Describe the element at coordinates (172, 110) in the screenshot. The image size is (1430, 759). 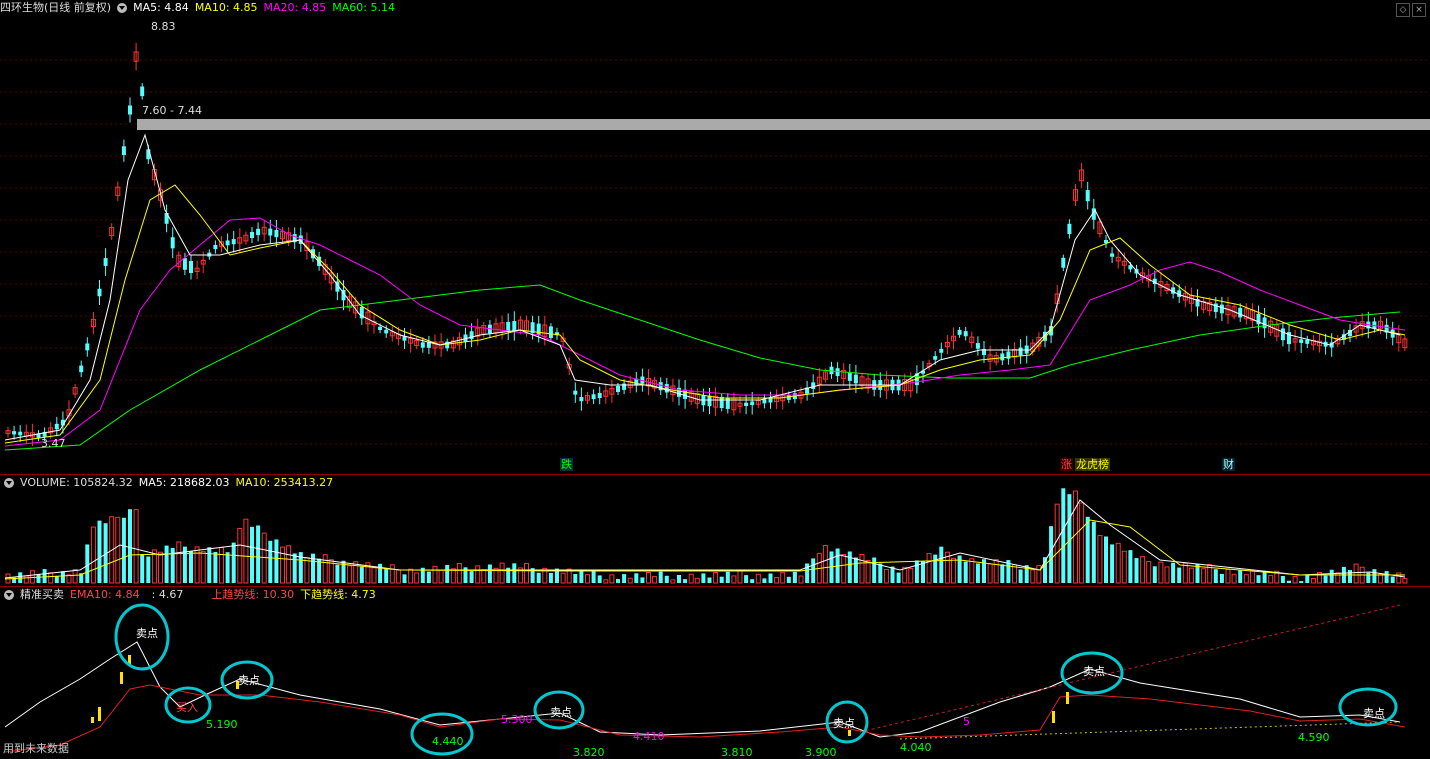
I see `band-label: 7.60 - 7.44` at that location.